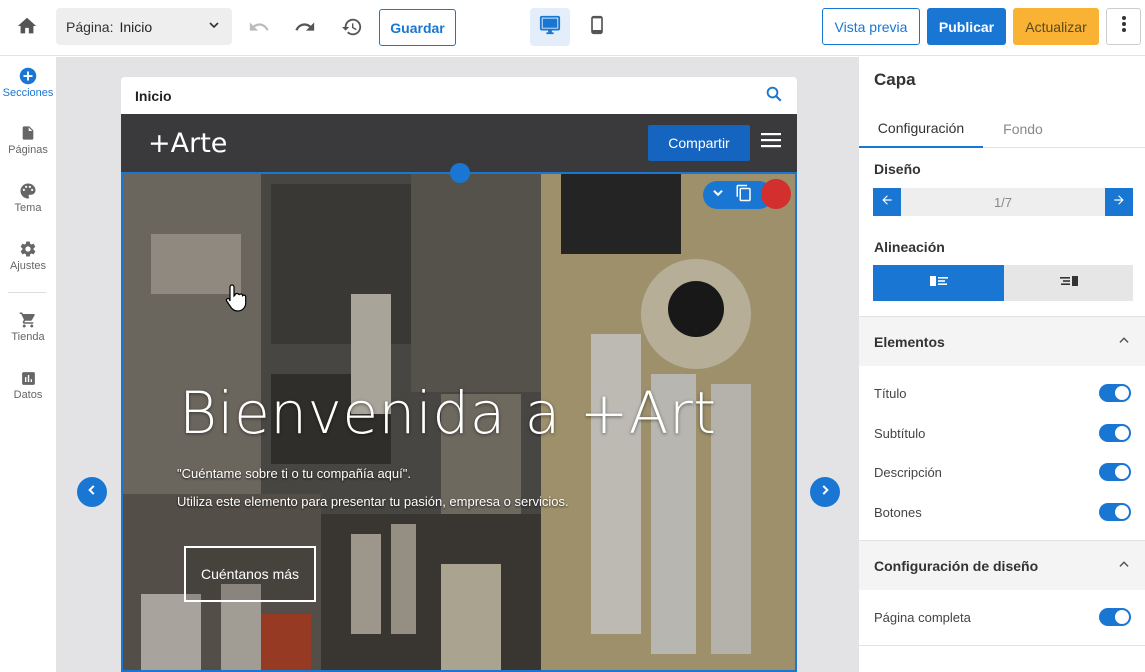 This screenshot has width=1145, height=672. What do you see at coordinates (699, 143) in the screenshot?
I see `share-button: Compartir` at bounding box center [699, 143].